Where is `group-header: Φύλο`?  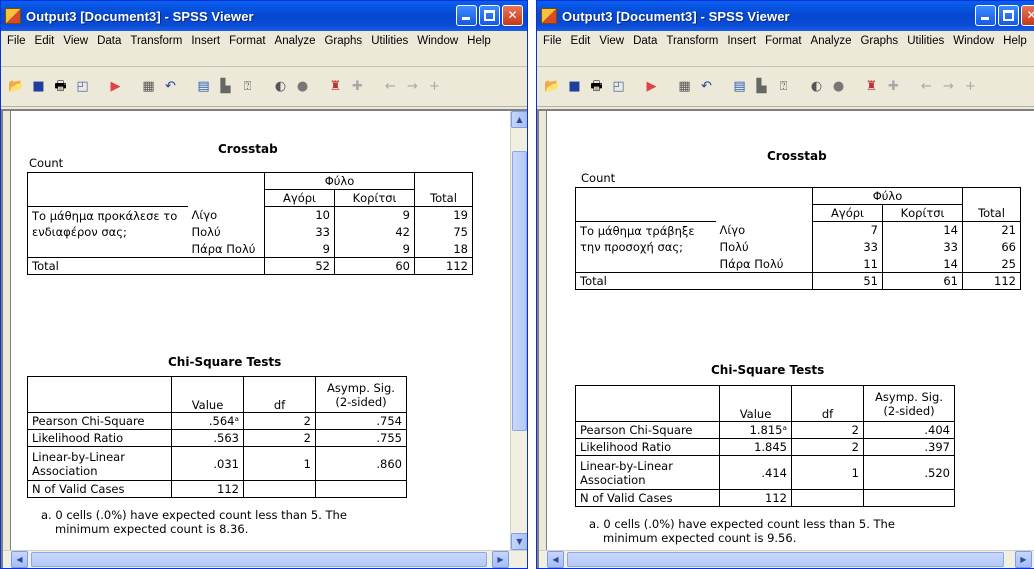
group-header: Φύλο is located at coordinates (887, 196).